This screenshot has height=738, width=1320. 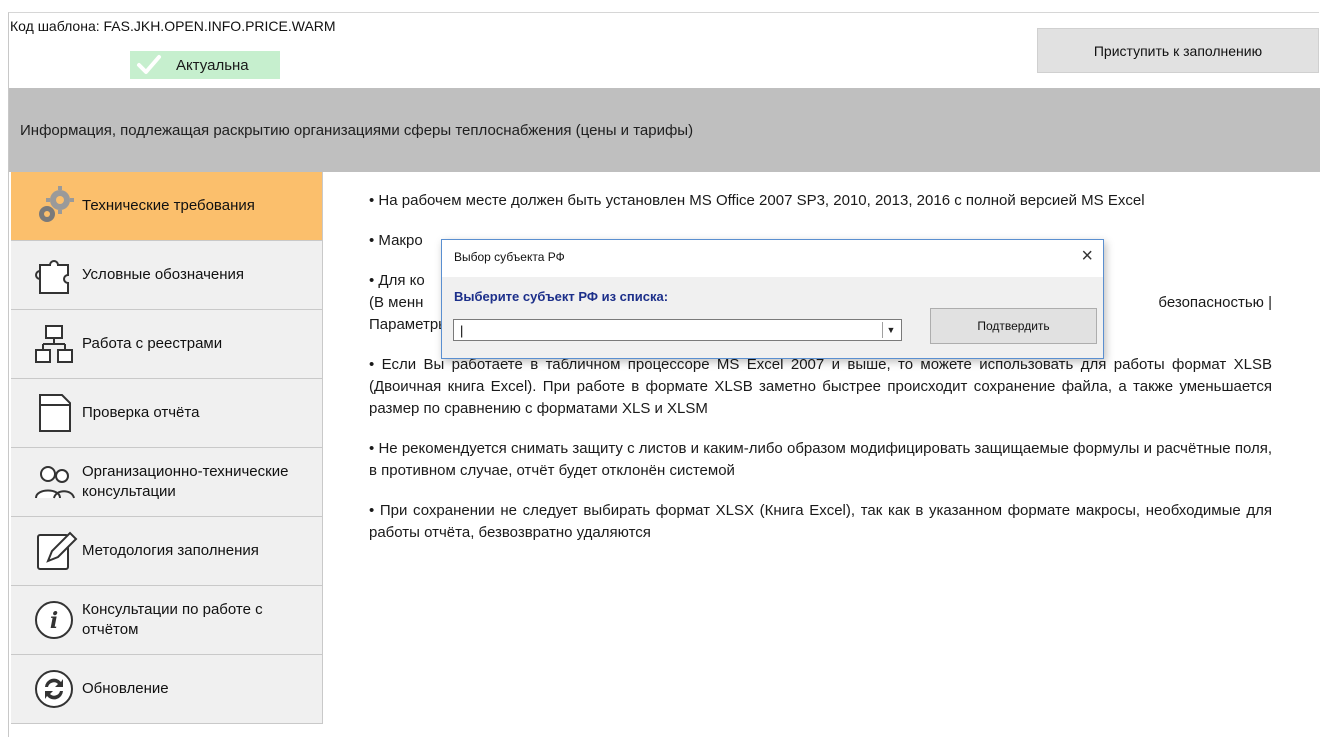 What do you see at coordinates (1178, 50) in the screenshot?
I see `start-filling-button: Приступить к заполнению` at bounding box center [1178, 50].